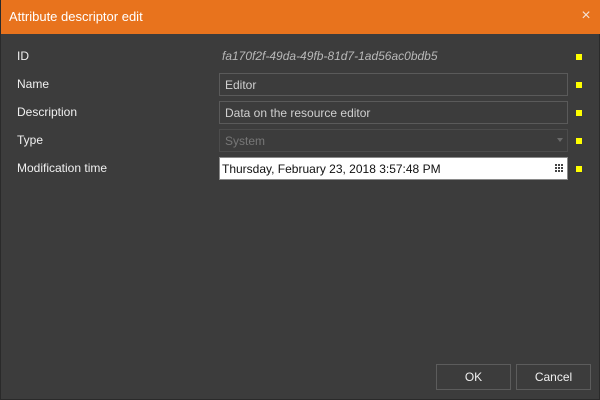 This screenshot has width=600, height=400. What do you see at coordinates (331, 169) in the screenshot?
I see `modification-time-value: Thursday, February 23, 2018 3:57:48 PM` at bounding box center [331, 169].